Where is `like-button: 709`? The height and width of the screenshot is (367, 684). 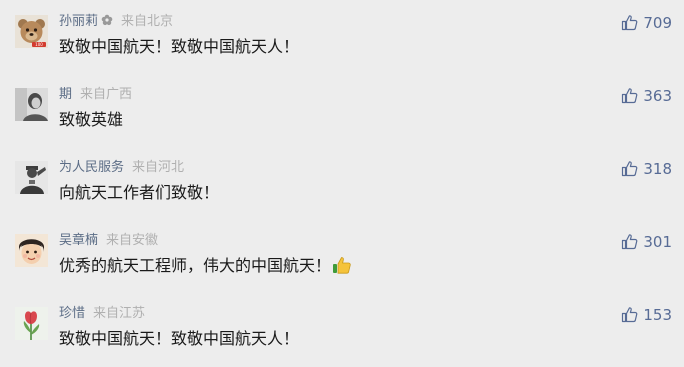 like-button: 709 is located at coordinates (646, 23).